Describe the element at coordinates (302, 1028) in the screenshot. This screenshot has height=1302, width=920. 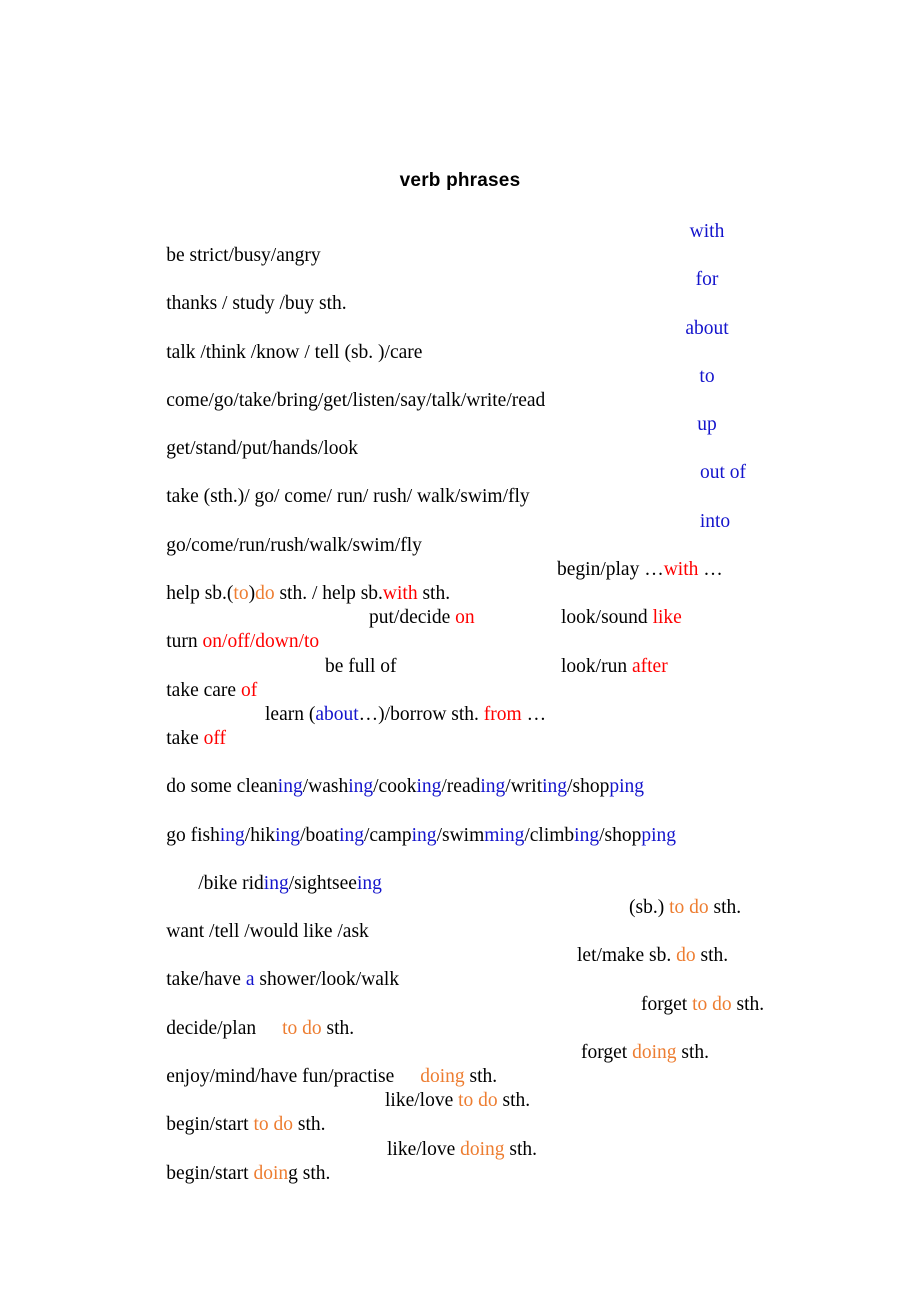
I see `decide-to-do: to do` at that location.